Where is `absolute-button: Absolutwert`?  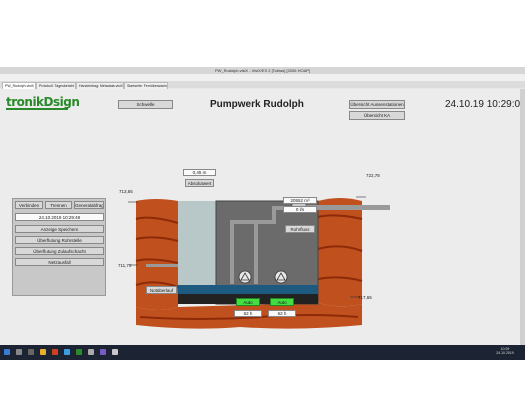
absolute-button: Absolutwert is located at coordinates (199, 183).